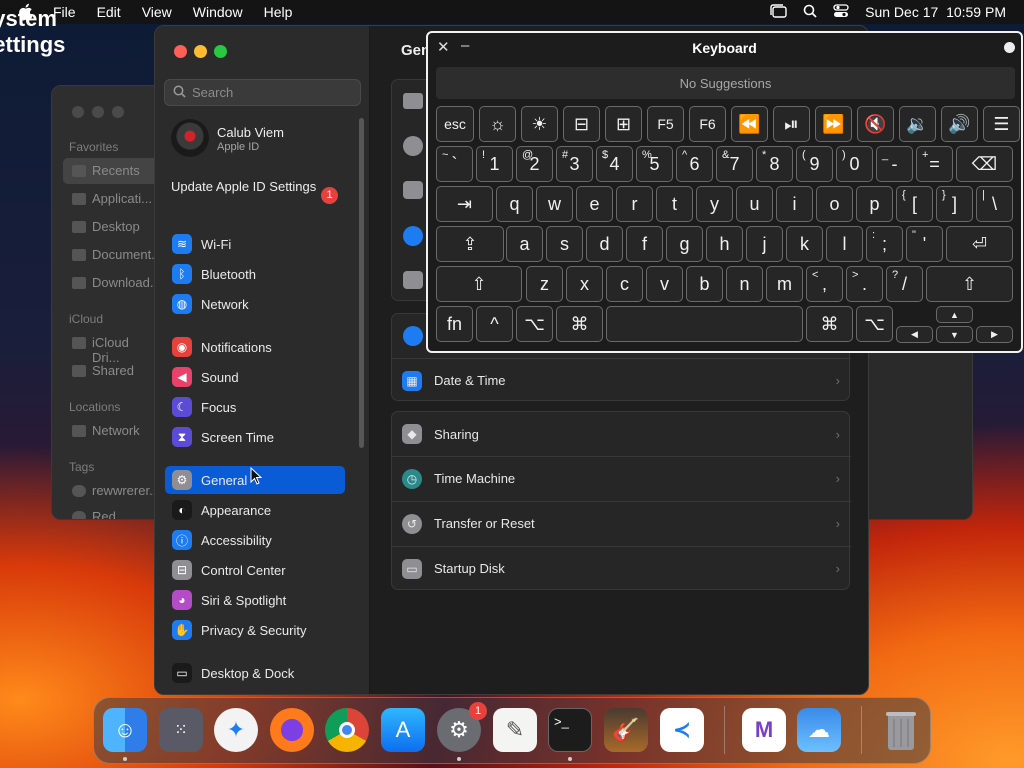  I want to click on key-mute: 🔇, so click(875, 124).